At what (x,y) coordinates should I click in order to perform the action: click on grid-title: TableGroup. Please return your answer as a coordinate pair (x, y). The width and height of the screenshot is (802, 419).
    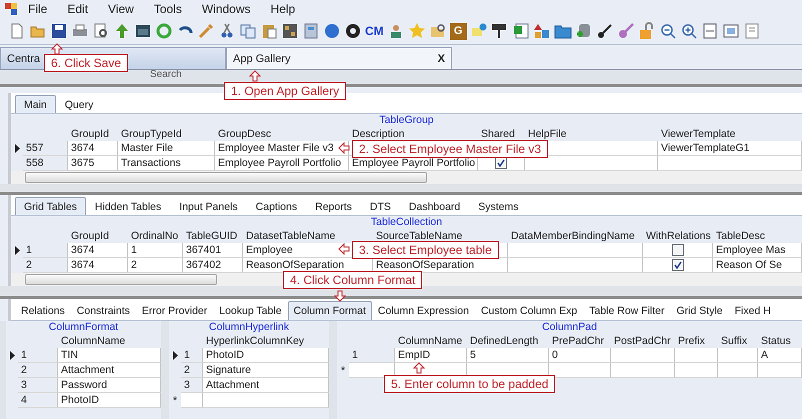
    Looking at the image, I should click on (406, 120).